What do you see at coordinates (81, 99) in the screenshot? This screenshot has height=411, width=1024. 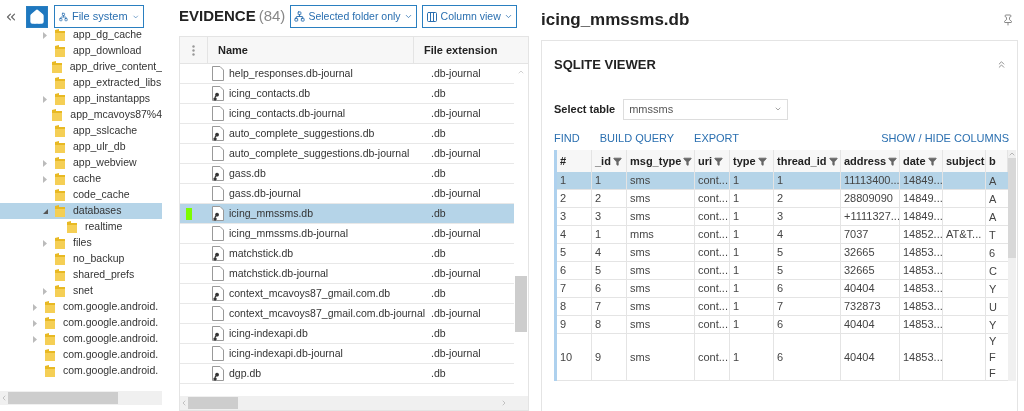 I see `tree-item: app_instantapps` at bounding box center [81, 99].